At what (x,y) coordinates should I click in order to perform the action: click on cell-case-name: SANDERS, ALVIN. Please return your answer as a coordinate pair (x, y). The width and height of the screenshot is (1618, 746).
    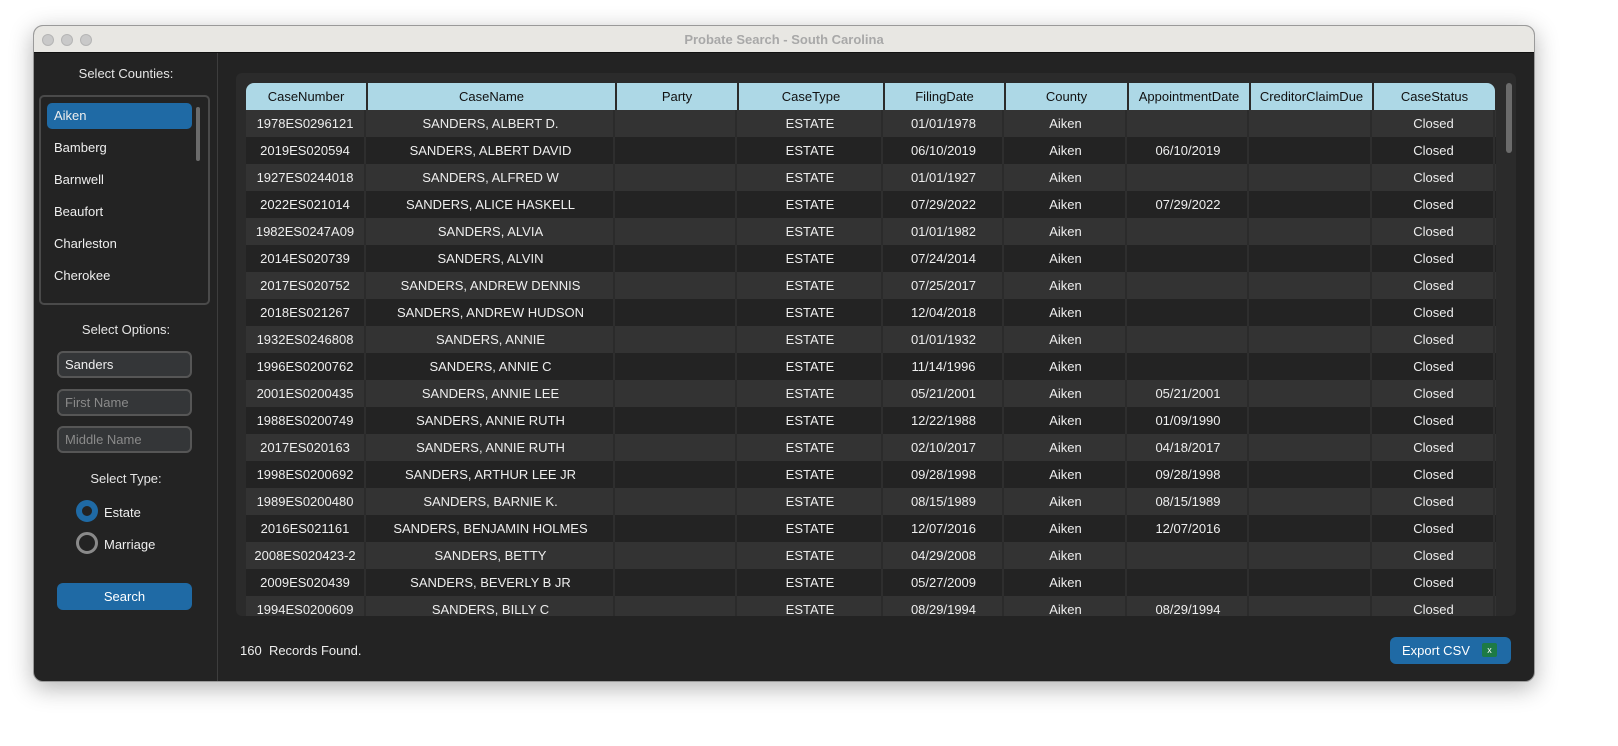
    Looking at the image, I should click on (491, 258).